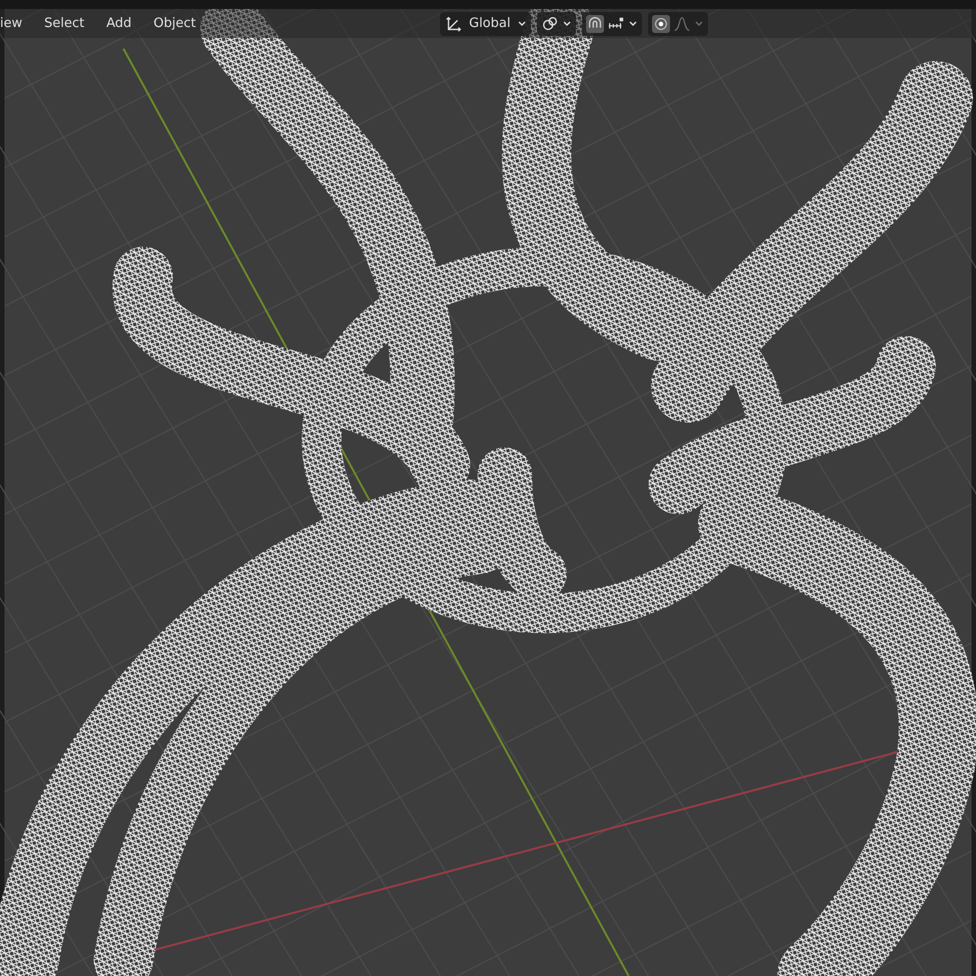  Describe the element at coordinates (550, 23) in the screenshot. I see `link-icon` at that location.